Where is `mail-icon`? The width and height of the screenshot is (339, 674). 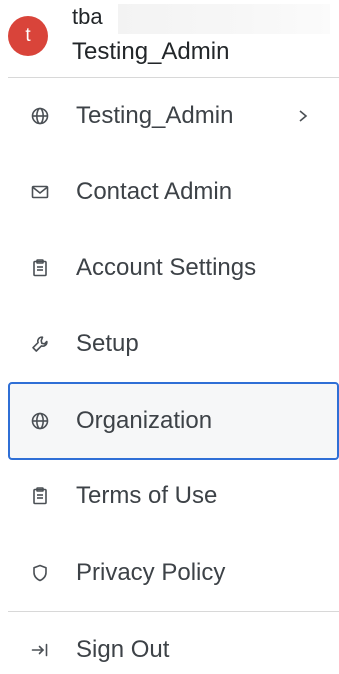 mail-icon is located at coordinates (40, 192).